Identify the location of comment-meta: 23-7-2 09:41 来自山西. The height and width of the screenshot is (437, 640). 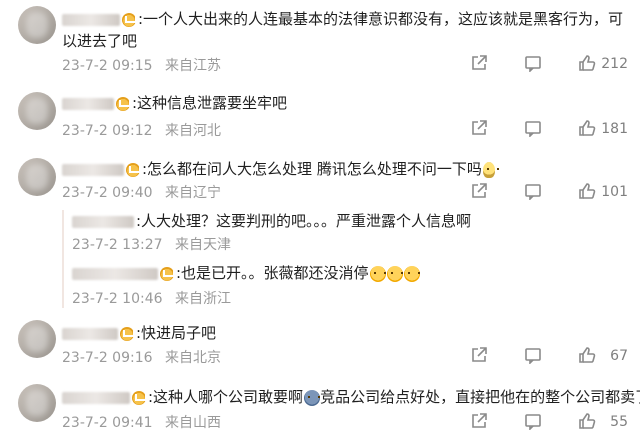
(141, 422).